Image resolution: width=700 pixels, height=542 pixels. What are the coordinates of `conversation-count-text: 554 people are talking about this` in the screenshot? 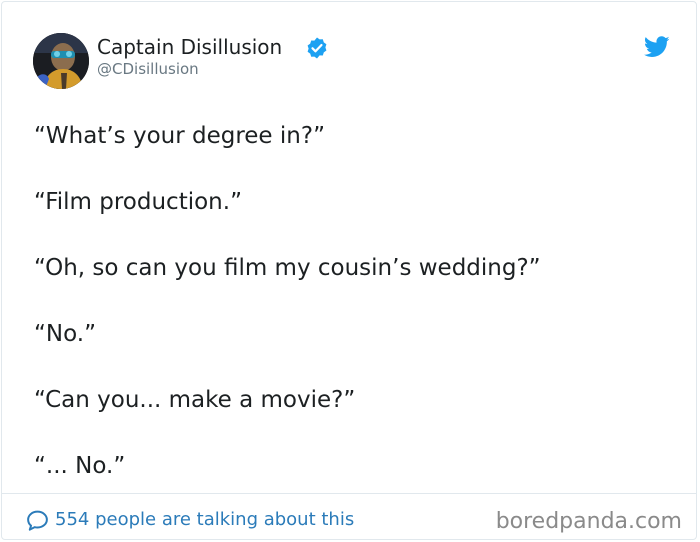 It's located at (205, 519).